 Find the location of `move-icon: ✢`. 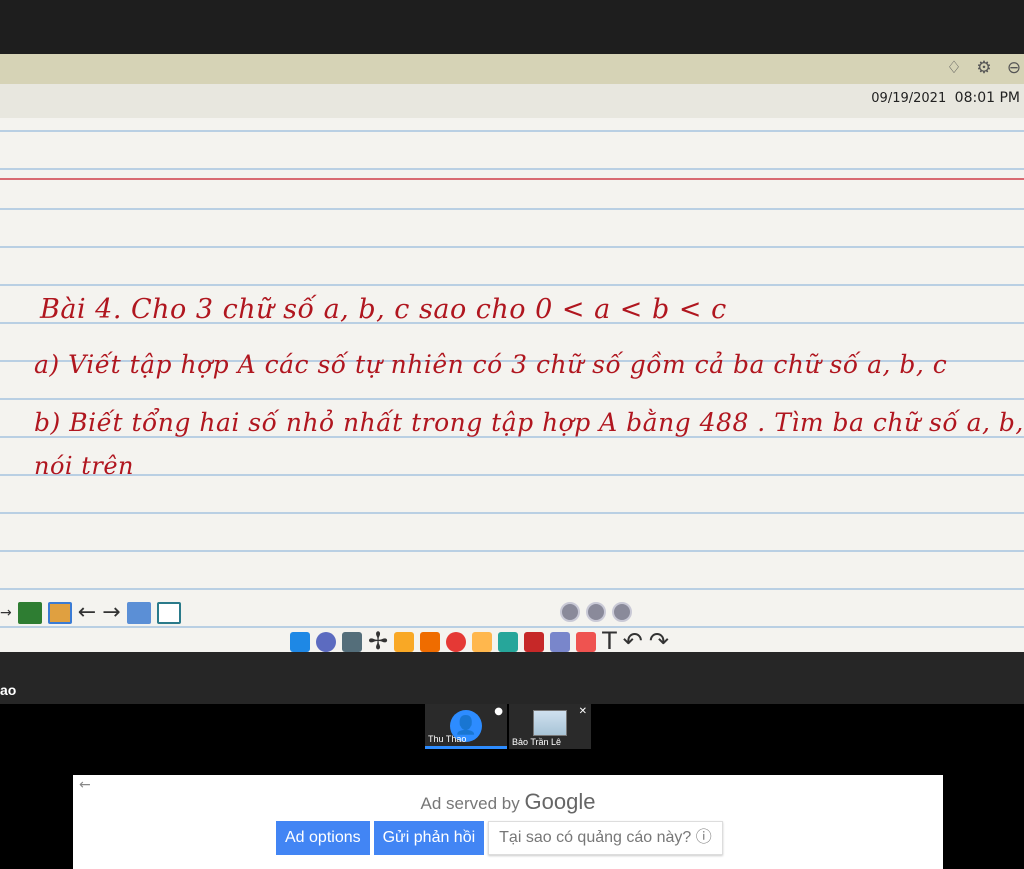

move-icon: ✢ is located at coordinates (378, 640).